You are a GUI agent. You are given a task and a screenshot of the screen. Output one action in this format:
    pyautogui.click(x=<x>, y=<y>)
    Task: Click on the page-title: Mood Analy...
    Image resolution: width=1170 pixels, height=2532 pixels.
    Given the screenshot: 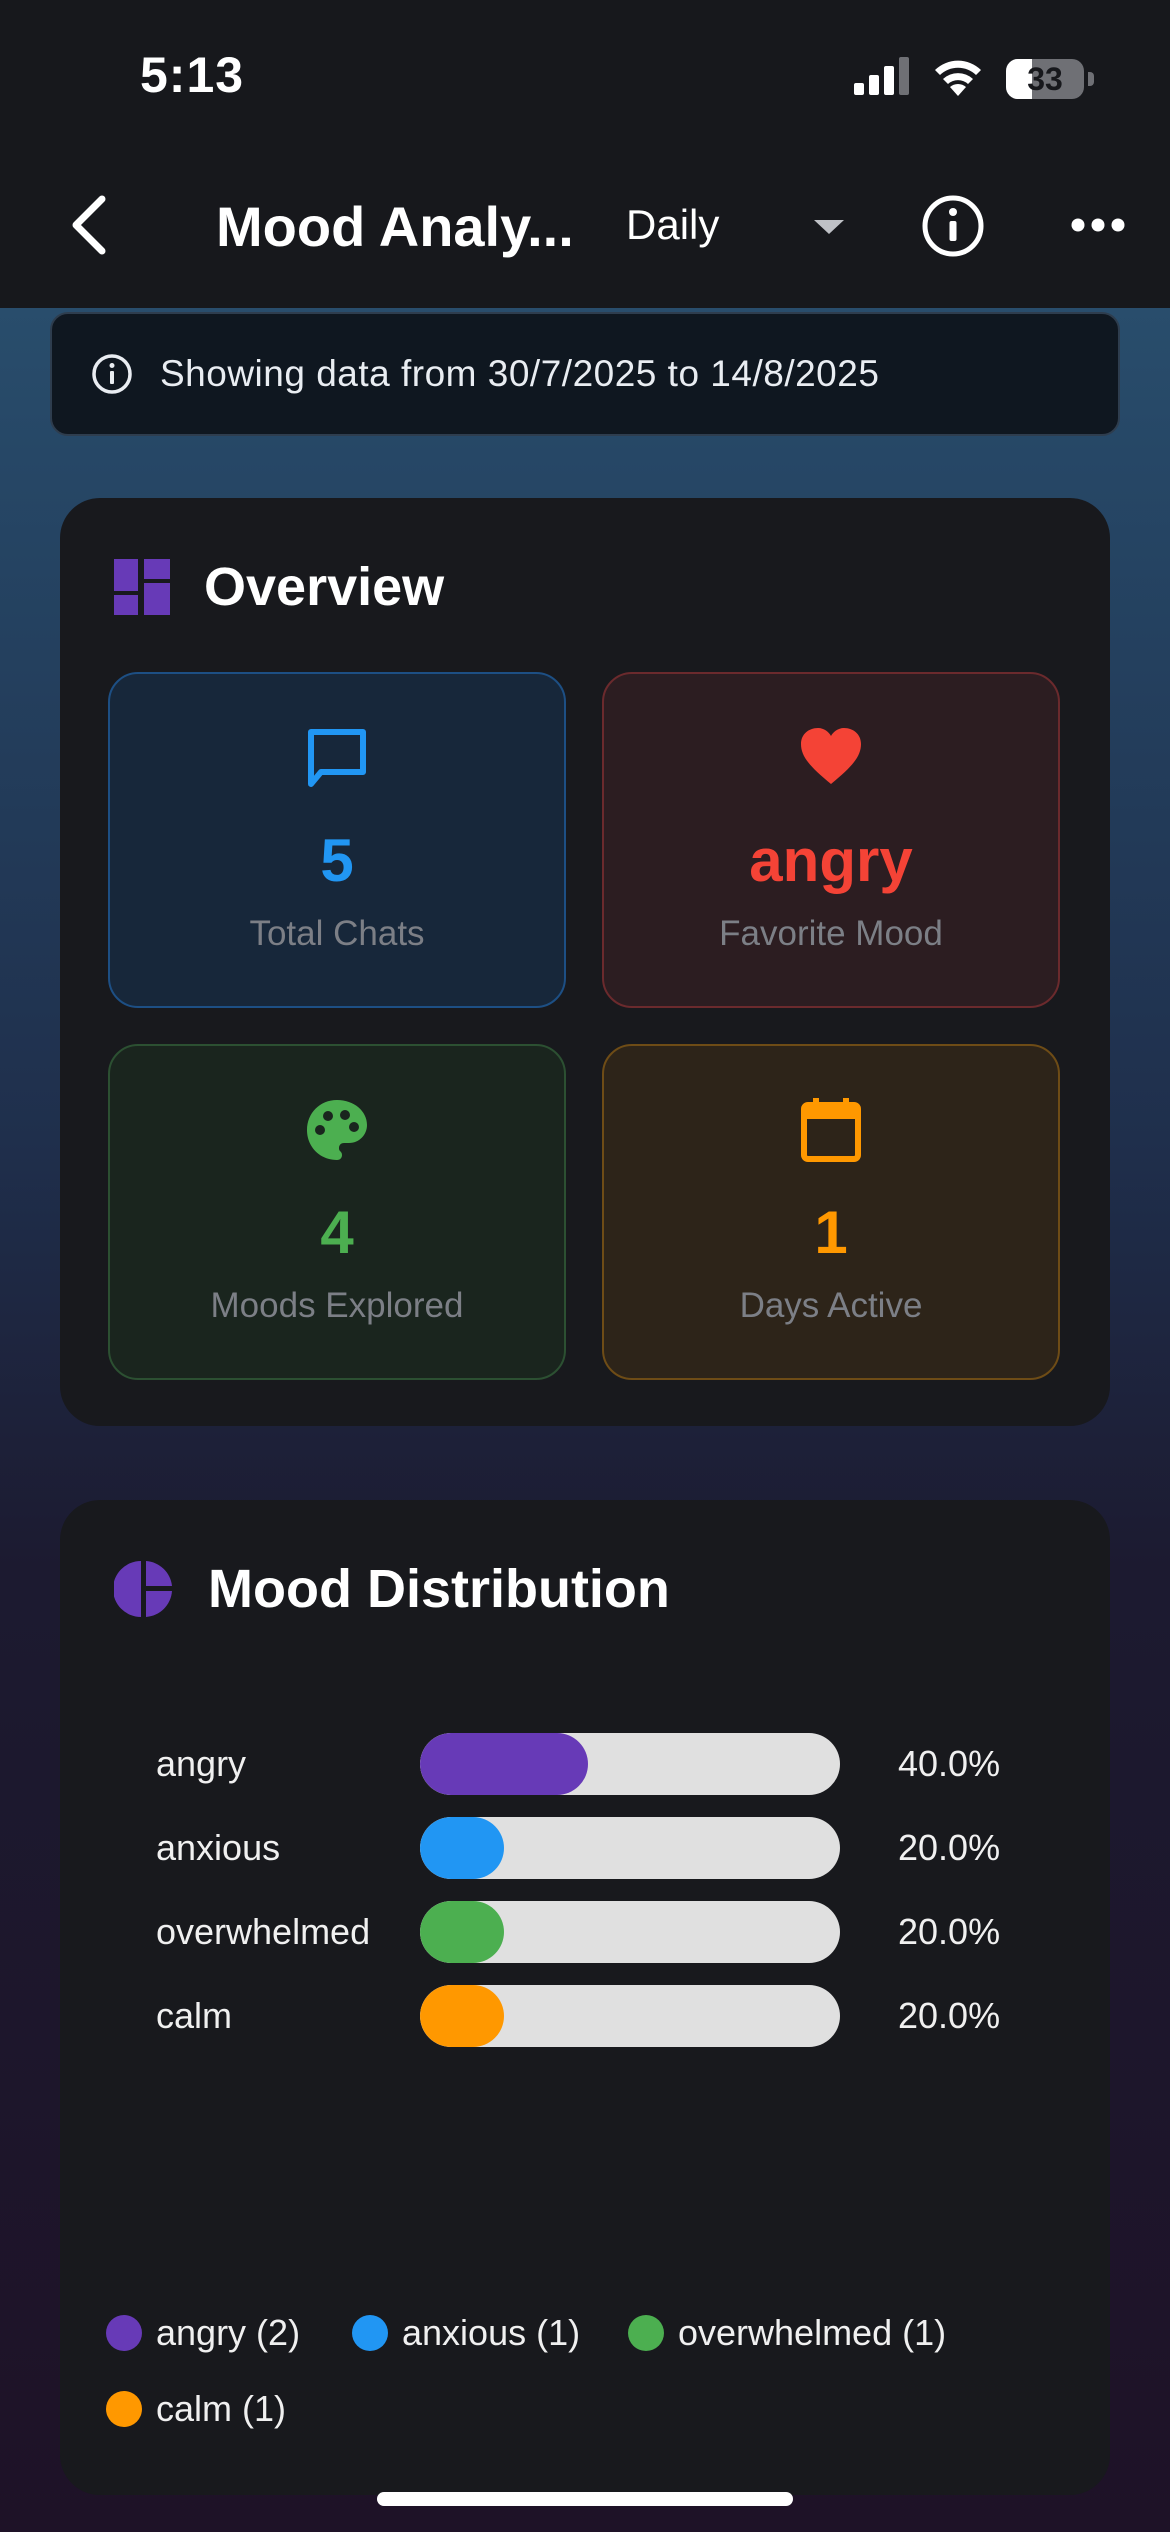 What is the action you would take?
    pyautogui.click(x=395, y=226)
    